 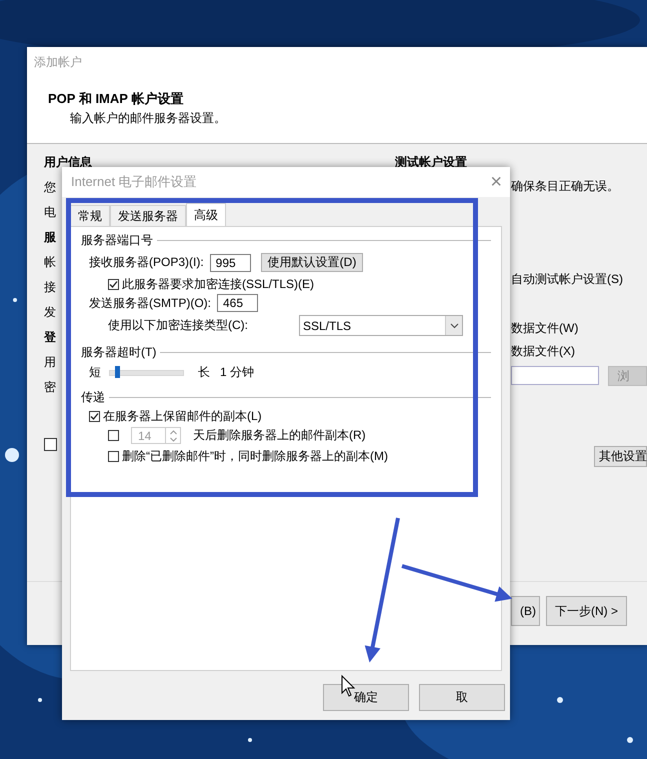 I want to click on port-field: 995, so click(x=230, y=263).